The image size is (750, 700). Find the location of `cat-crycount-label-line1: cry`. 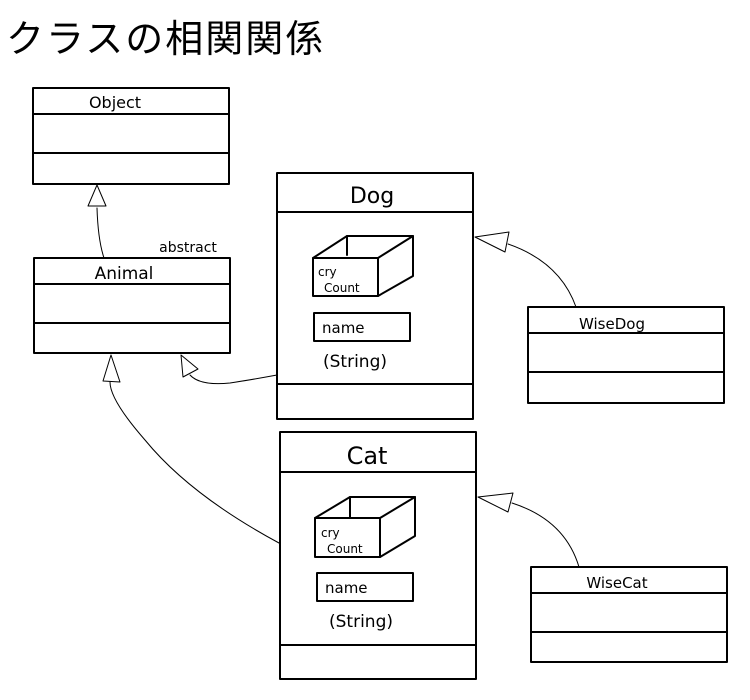

cat-crycount-label-line1: cry is located at coordinates (330, 533).